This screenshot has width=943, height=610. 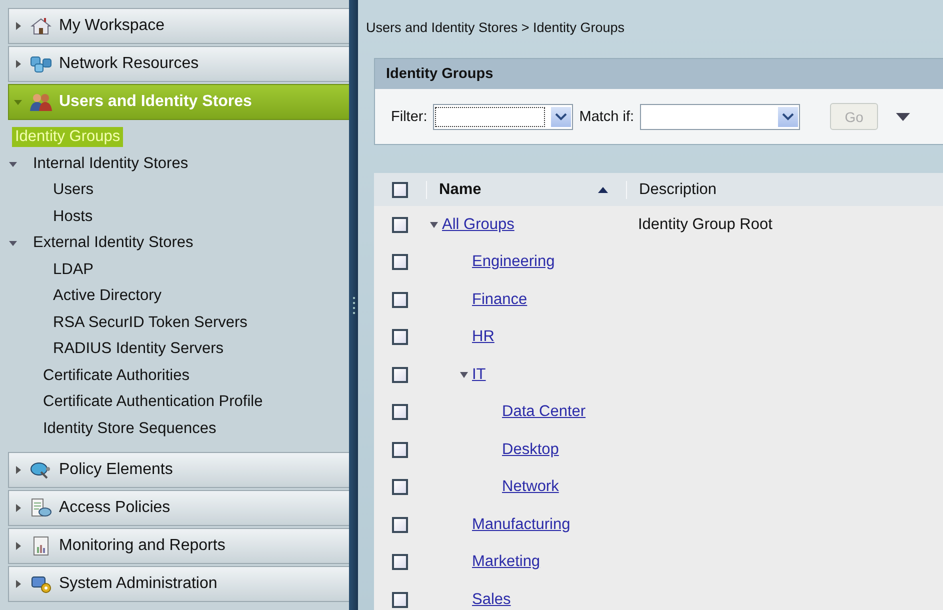 What do you see at coordinates (73, 216) in the screenshot?
I see `tree-item: Hosts` at bounding box center [73, 216].